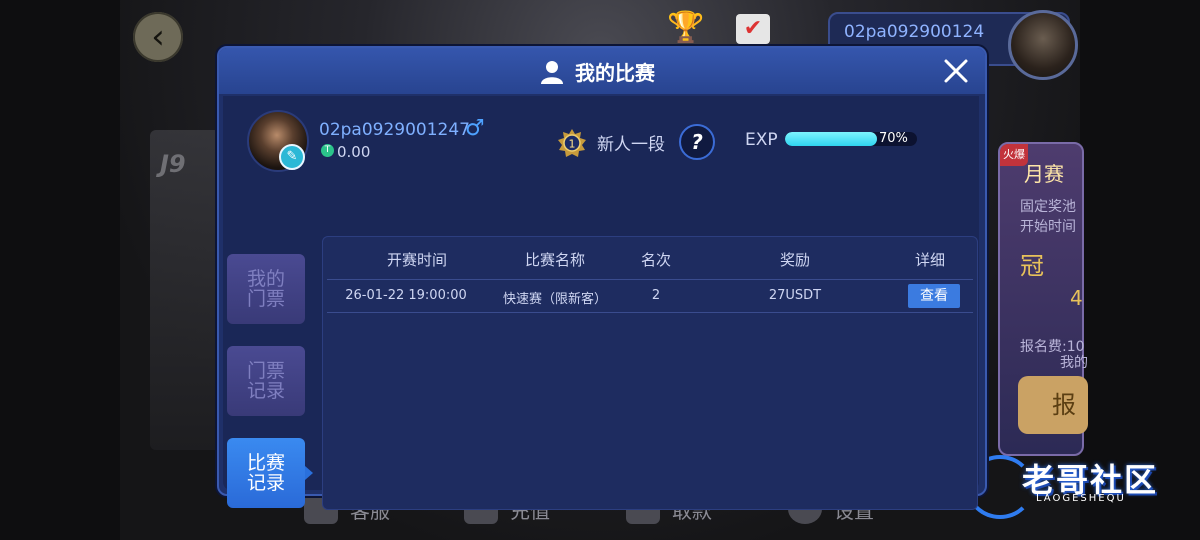 This screenshot has width=1200, height=540. Describe the element at coordinates (1053, 405) in the screenshot. I see `month-signup-button: 报` at that location.